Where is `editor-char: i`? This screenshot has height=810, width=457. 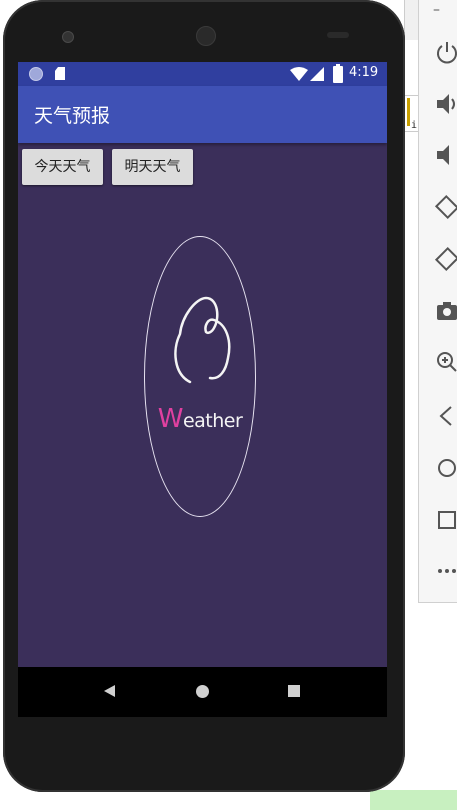 editor-char: i is located at coordinates (414, 125).